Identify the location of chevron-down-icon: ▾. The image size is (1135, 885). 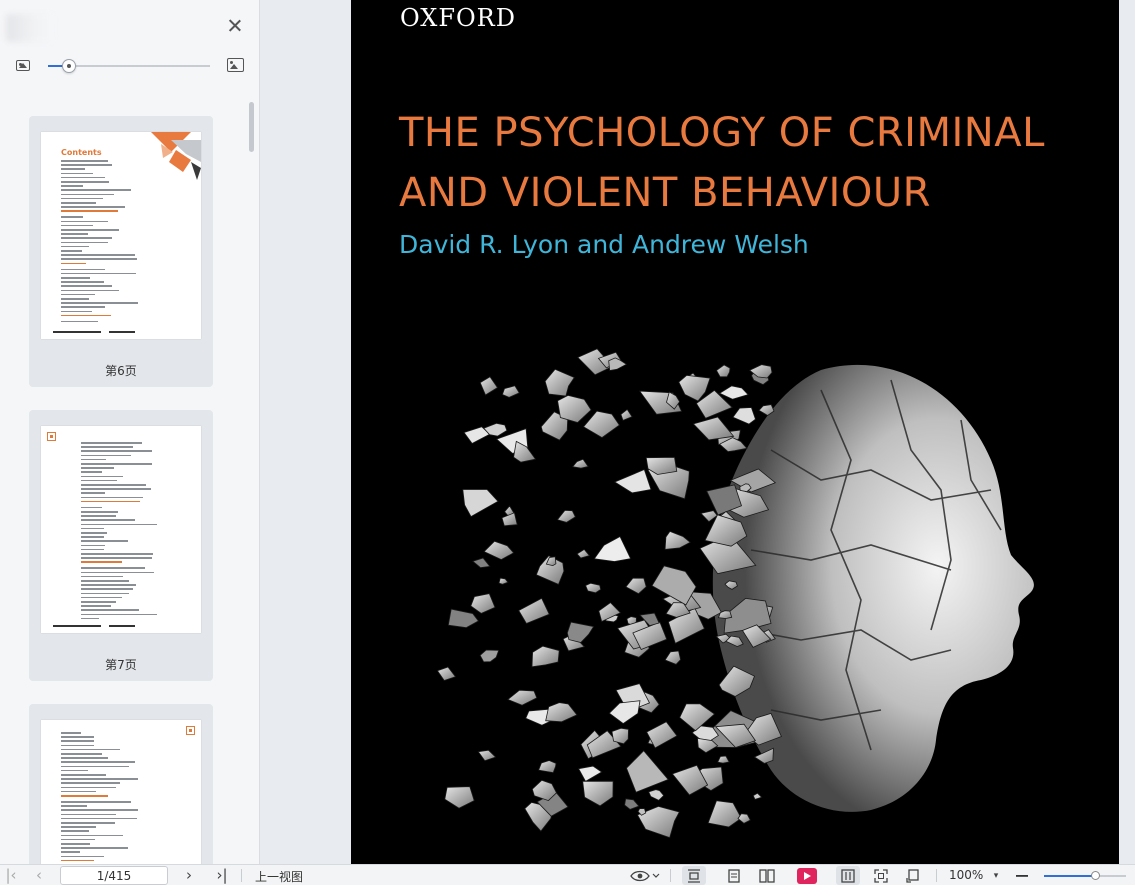
(996, 875).